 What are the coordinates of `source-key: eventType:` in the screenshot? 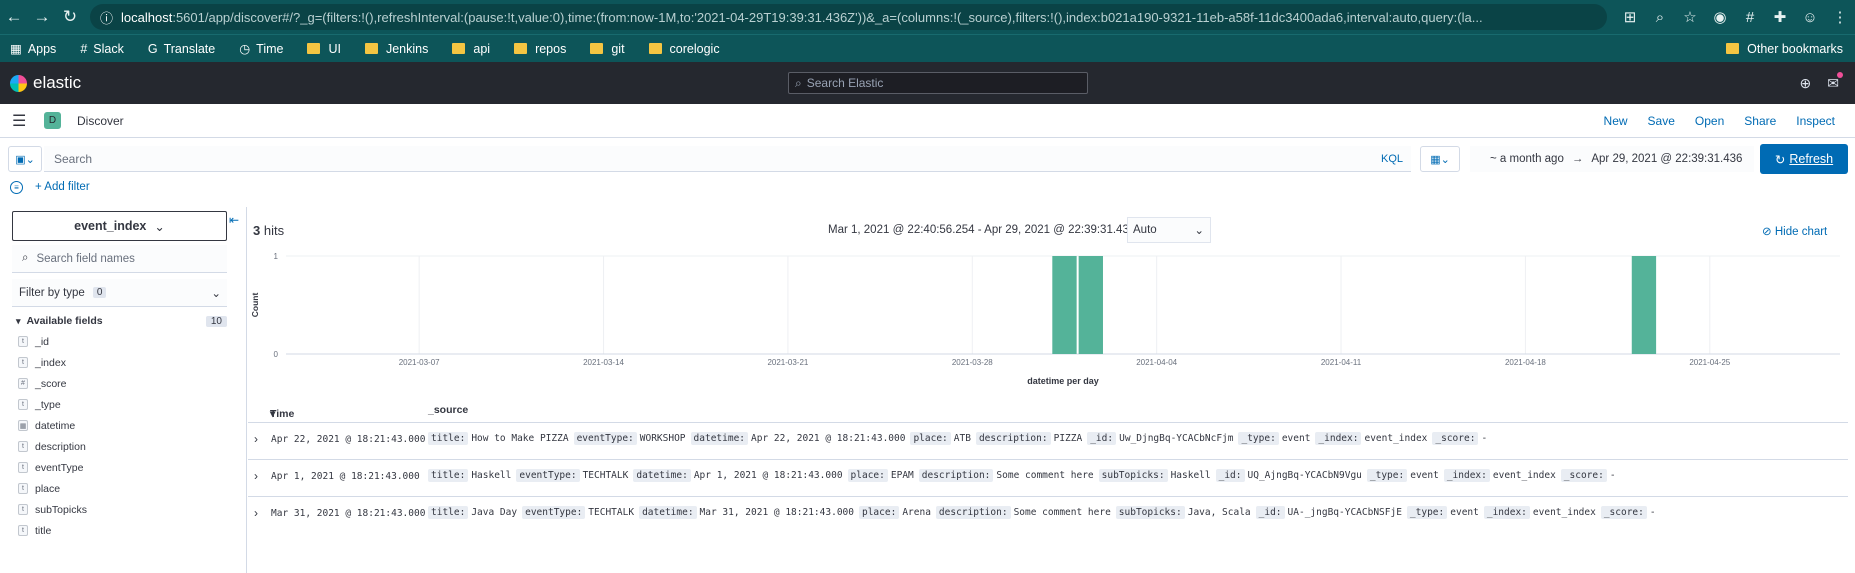 It's located at (605, 438).